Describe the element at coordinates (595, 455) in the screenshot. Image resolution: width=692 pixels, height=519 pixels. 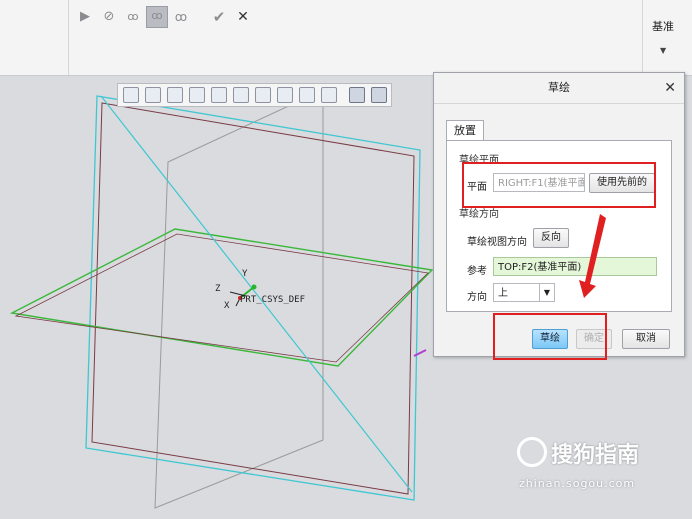
I see `watermark-brand: 搜狗指南` at that location.